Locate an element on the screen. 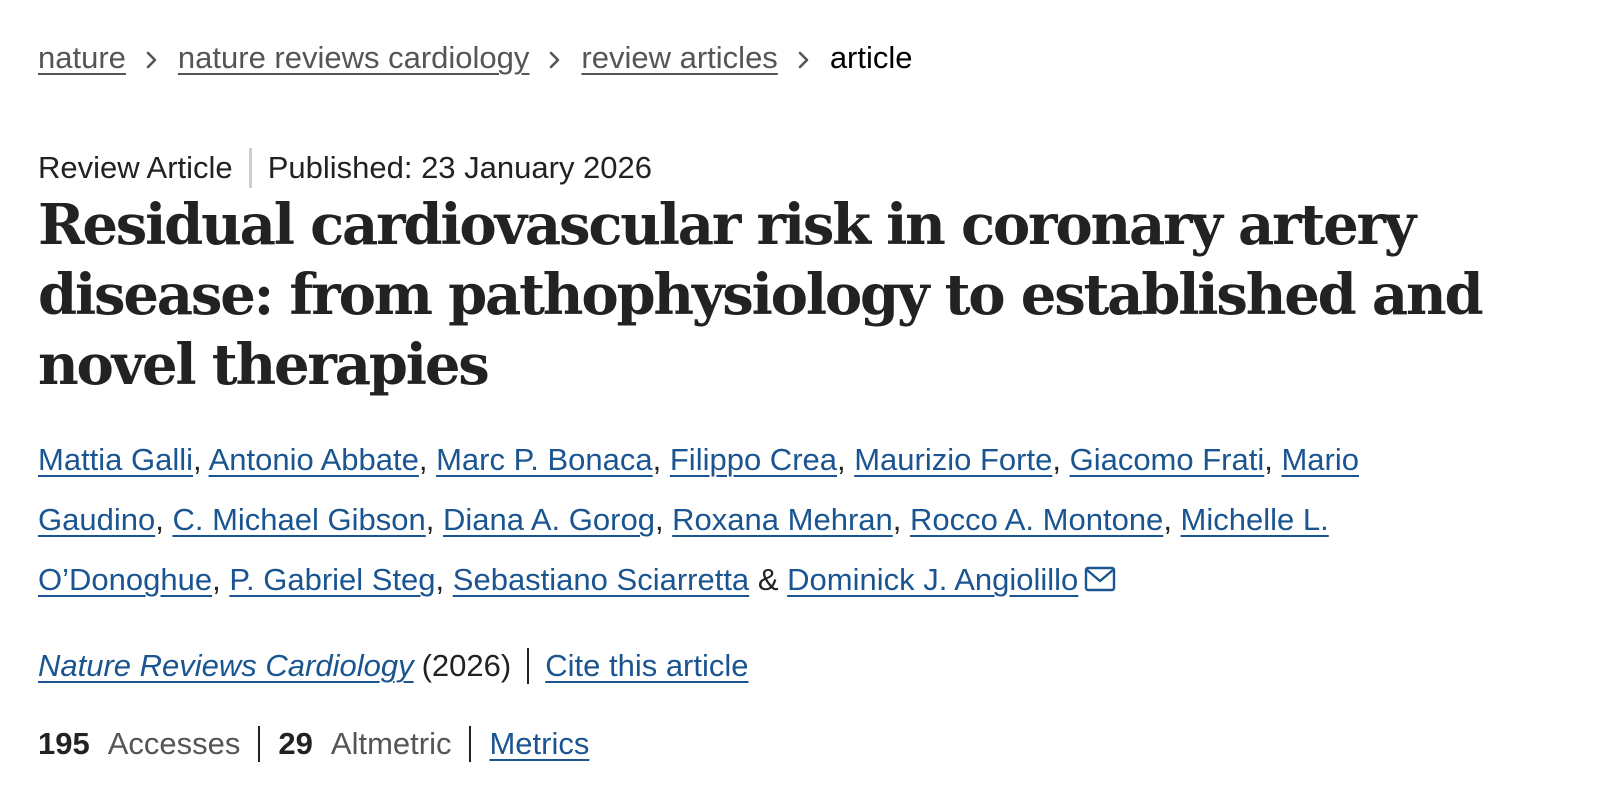  author-link: Marc P. Bonaca is located at coordinates (544, 459).